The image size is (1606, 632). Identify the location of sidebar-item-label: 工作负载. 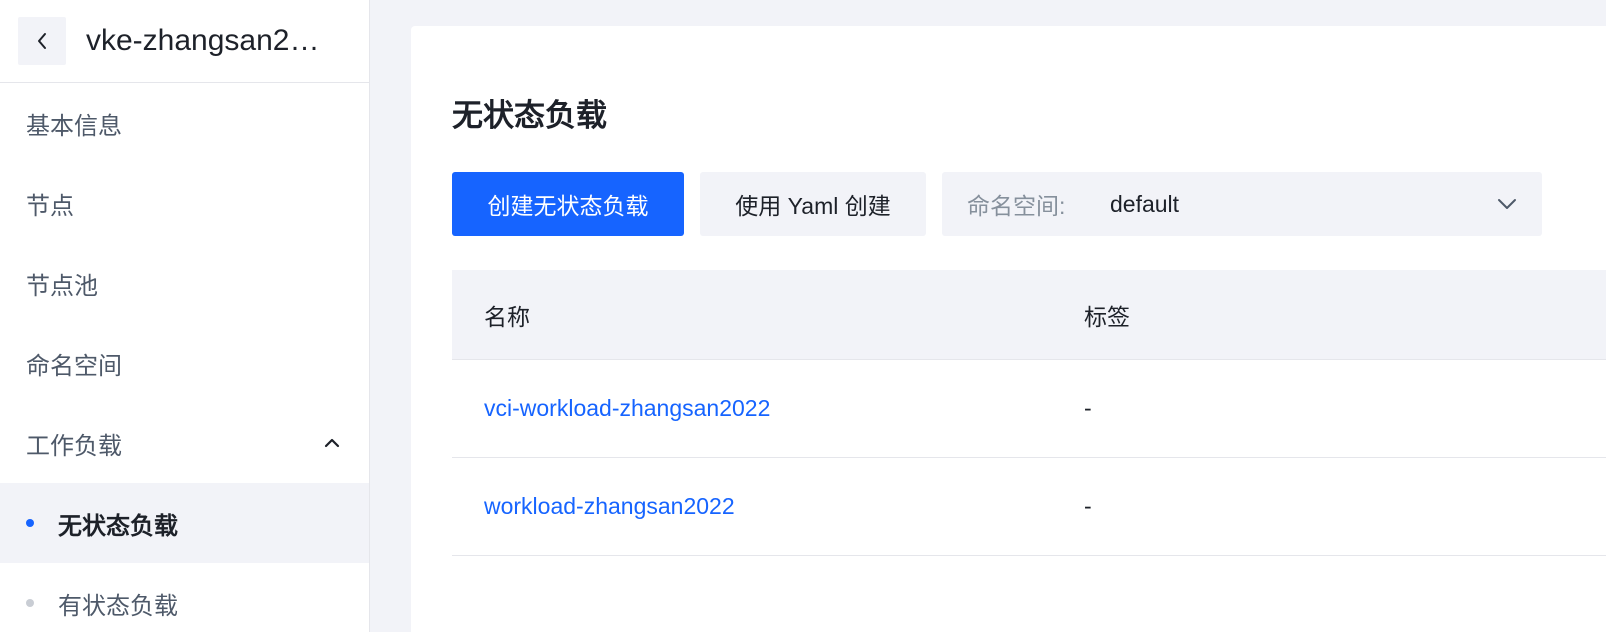
(74, 446).